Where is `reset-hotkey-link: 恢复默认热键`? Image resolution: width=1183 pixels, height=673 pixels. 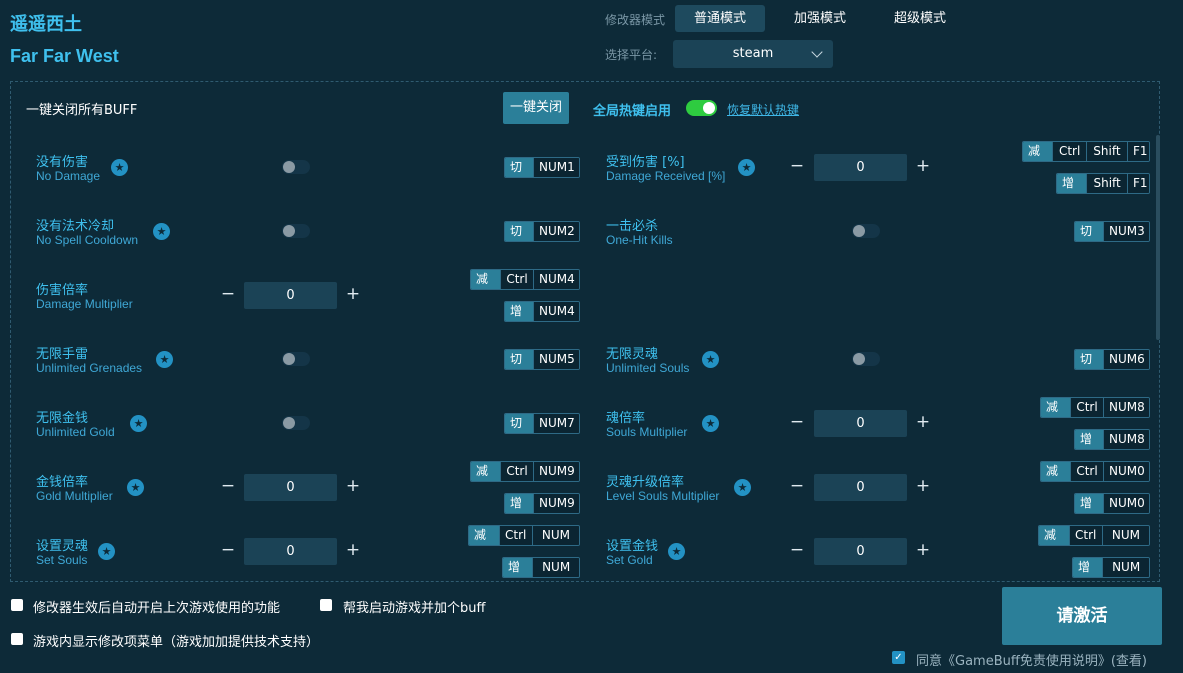 reset-hotkey-link: 恢复默认热键 is located at coordinates (763, 109).